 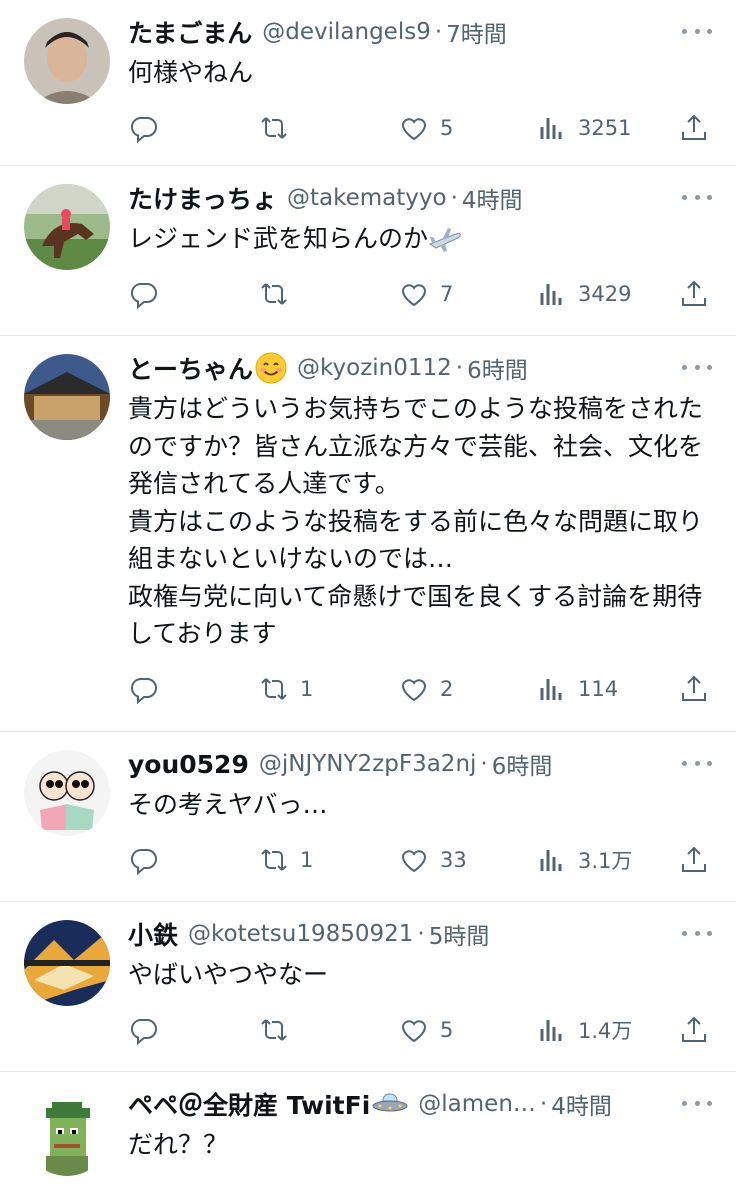 I want to click on display-name: 小鉄, so click(x=153, y=934).